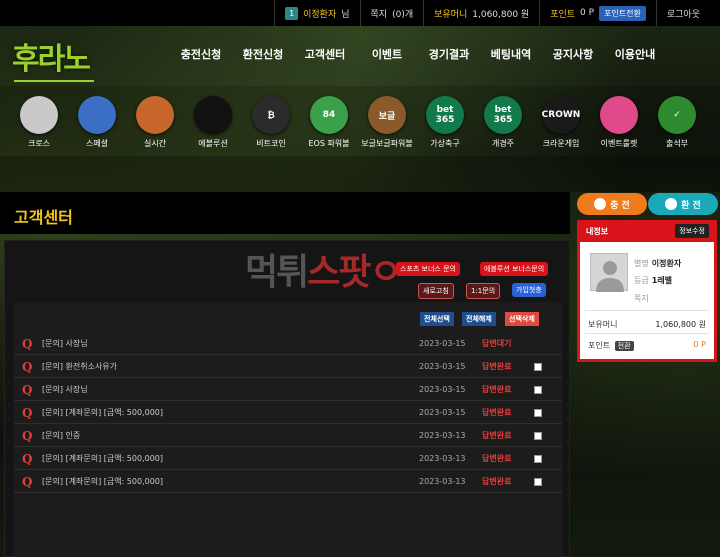 The image size is (720, 557). I want to click on game-item: ✓ 출석부, so click(677, 122).